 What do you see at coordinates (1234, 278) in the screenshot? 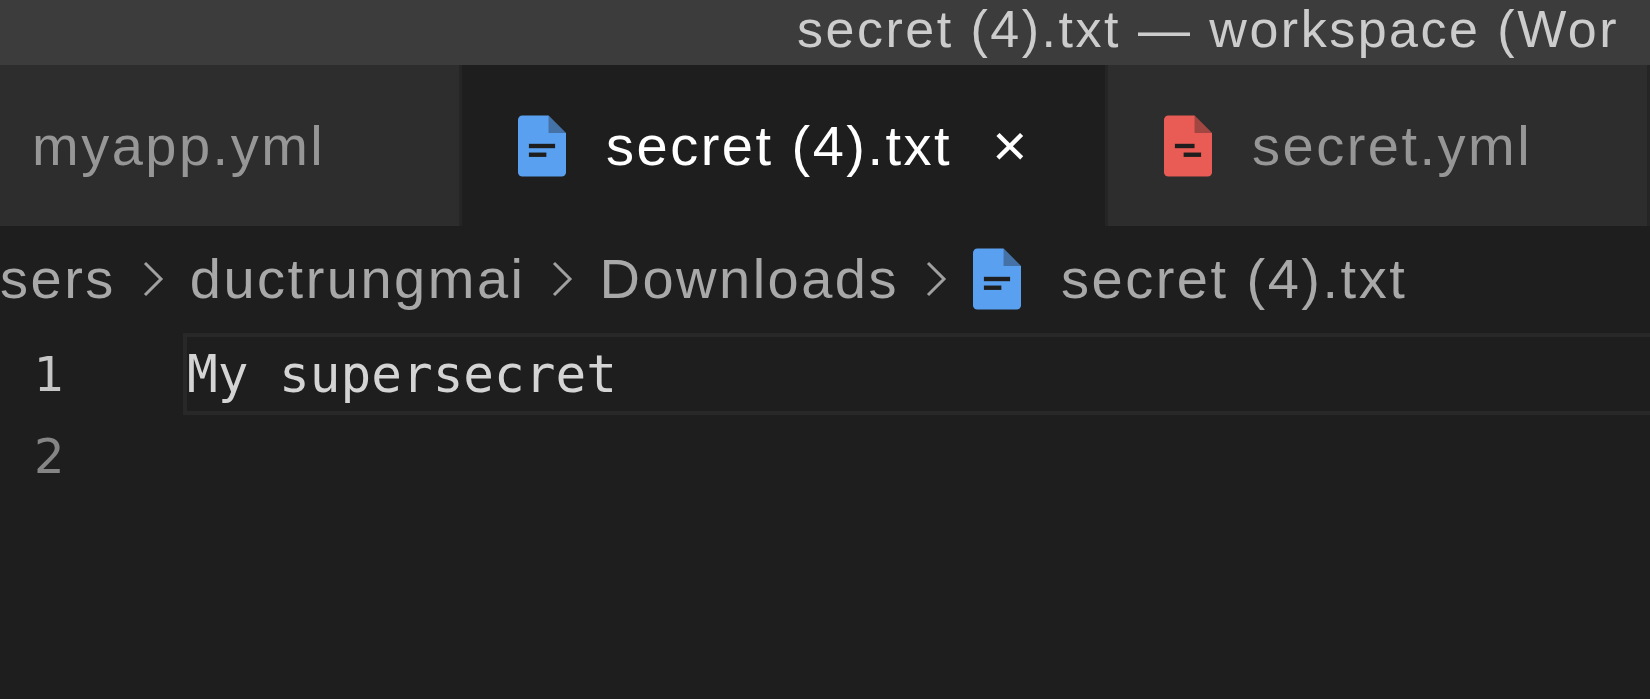
I see `breadcrumb-item: secret (4).txt` at bounding box center [1234, 278].